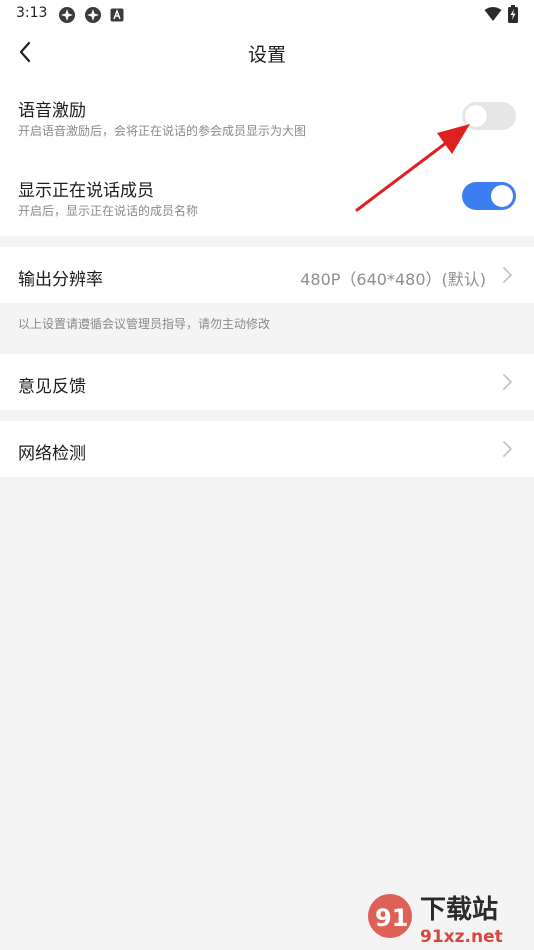 This screenshot has width=534, height=950. Describe the element at coordinates (117, 15) in the screenshot. I see `a-letter-icon` at that location.